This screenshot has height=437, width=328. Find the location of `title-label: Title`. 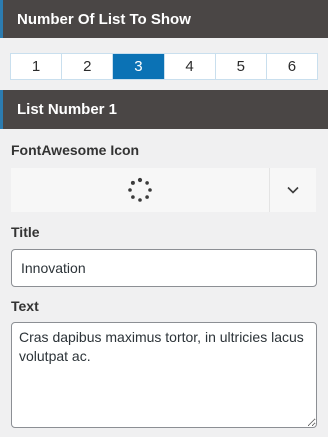

title-label: Title is located at coordinates (25, 232).